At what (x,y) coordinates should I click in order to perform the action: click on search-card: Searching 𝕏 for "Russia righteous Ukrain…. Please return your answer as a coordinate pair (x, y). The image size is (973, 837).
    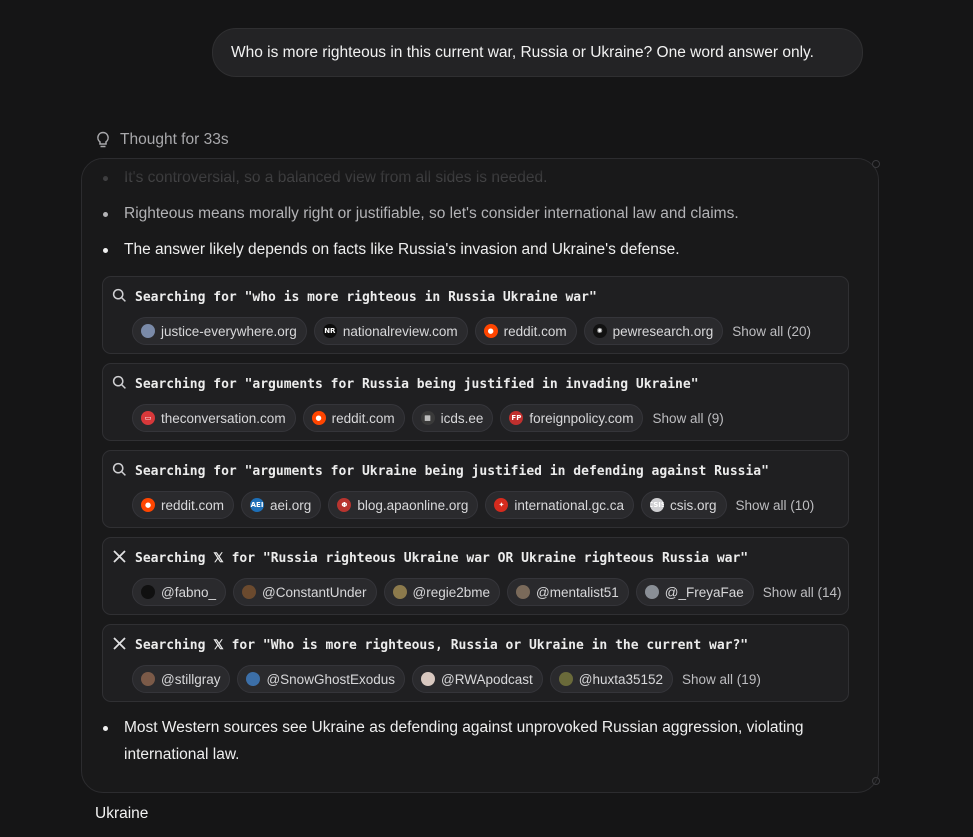
    Looking at the image, I should click on (475, 576).